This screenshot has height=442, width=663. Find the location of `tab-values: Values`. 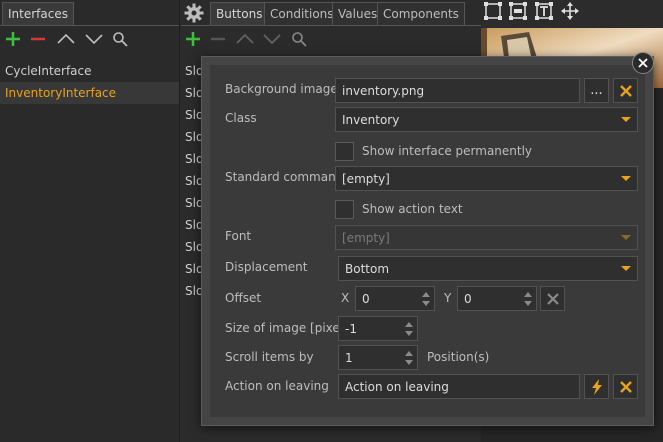

tab-values: Values is located at coordinates (358, 13).